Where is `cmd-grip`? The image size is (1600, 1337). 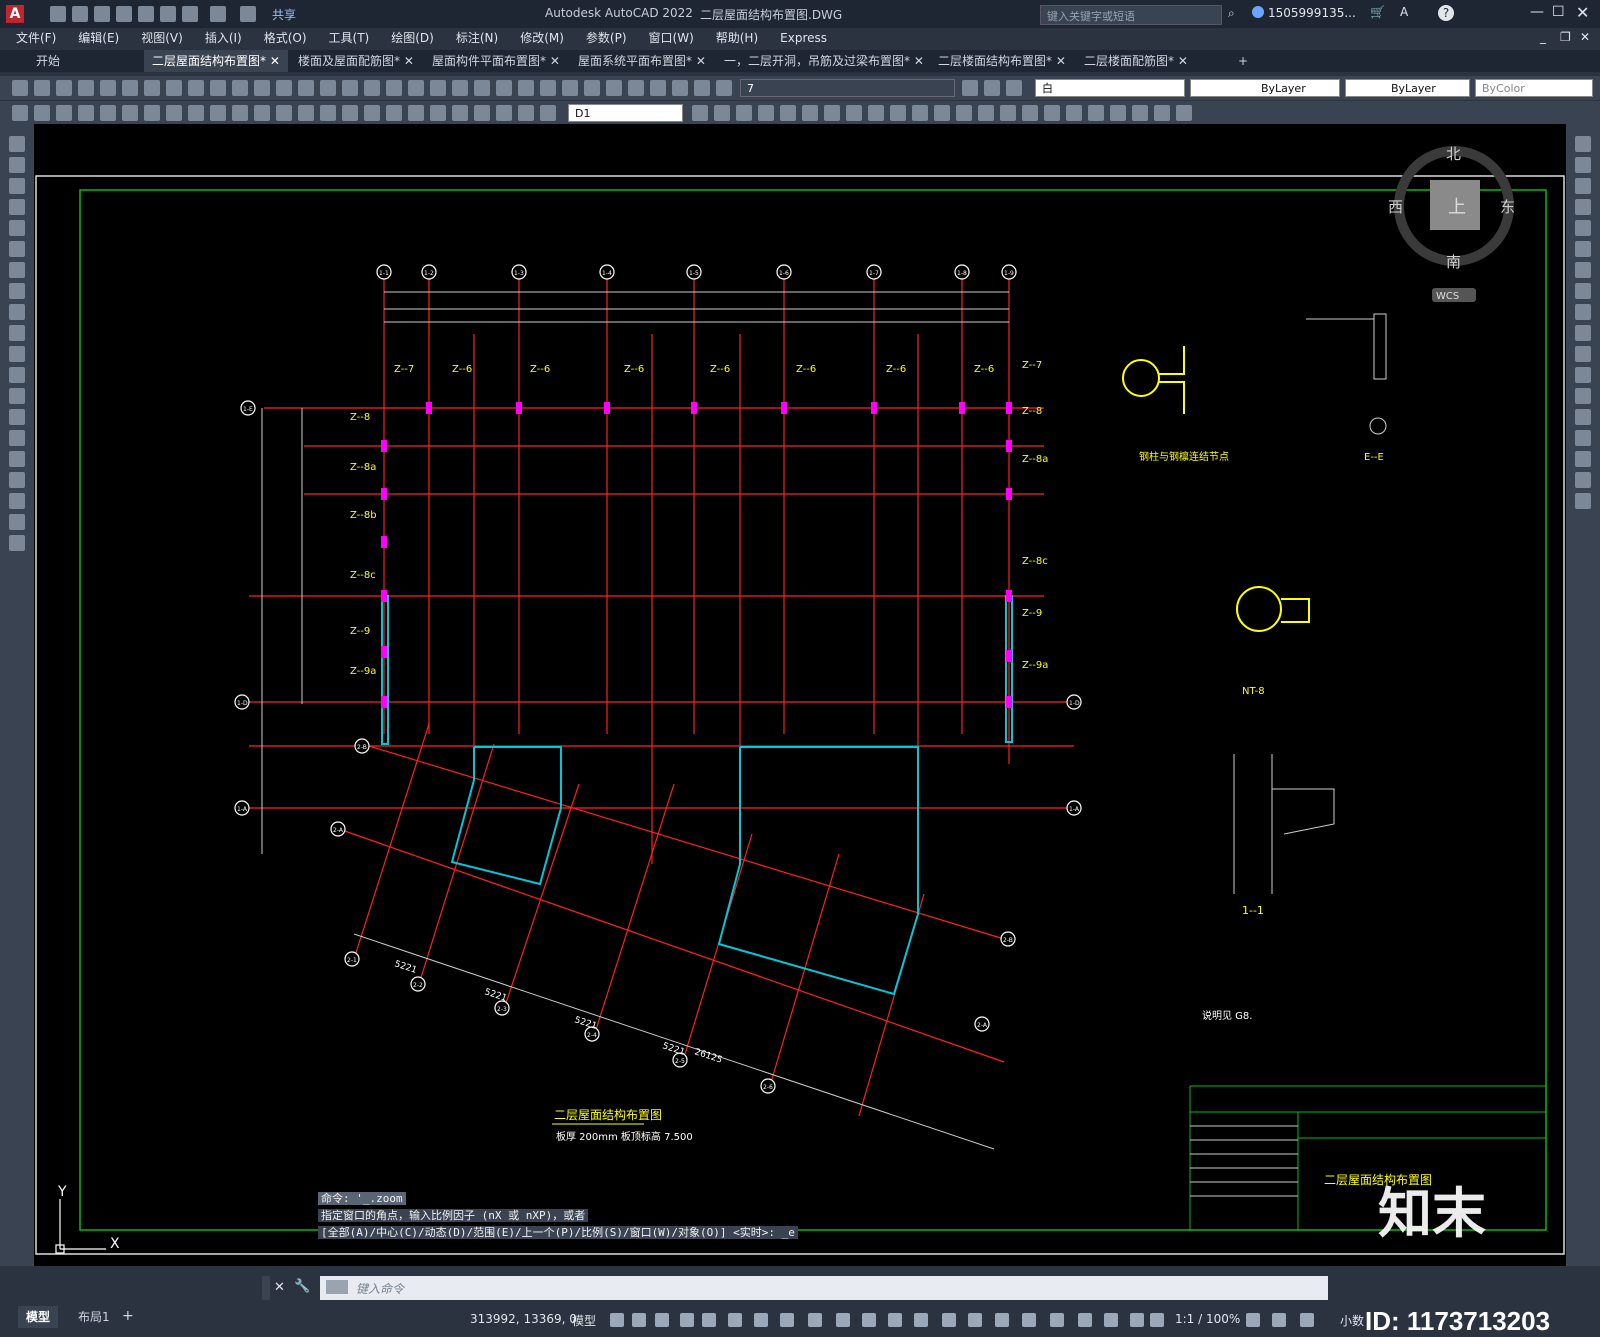 cmd-grip is located at coordinates (266, 1288).